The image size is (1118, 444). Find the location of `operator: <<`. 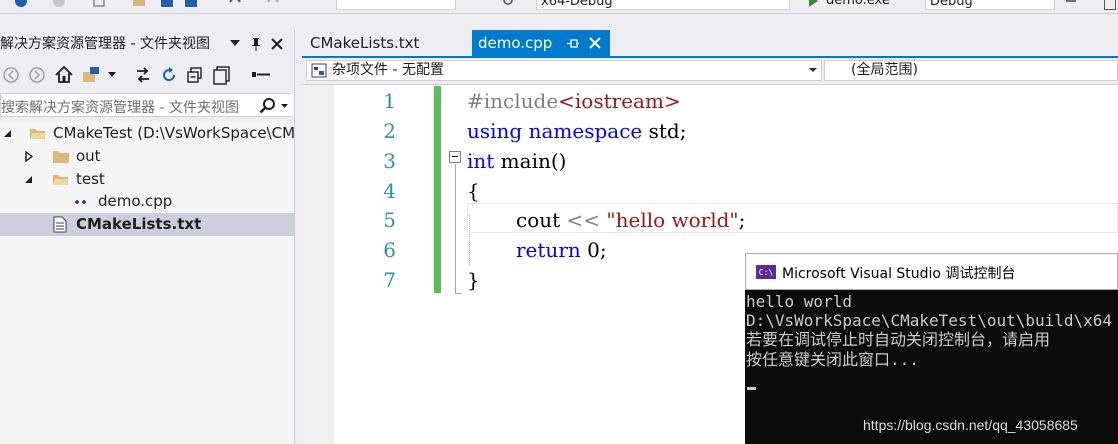

operator: << is located at coordinates (583, 220).